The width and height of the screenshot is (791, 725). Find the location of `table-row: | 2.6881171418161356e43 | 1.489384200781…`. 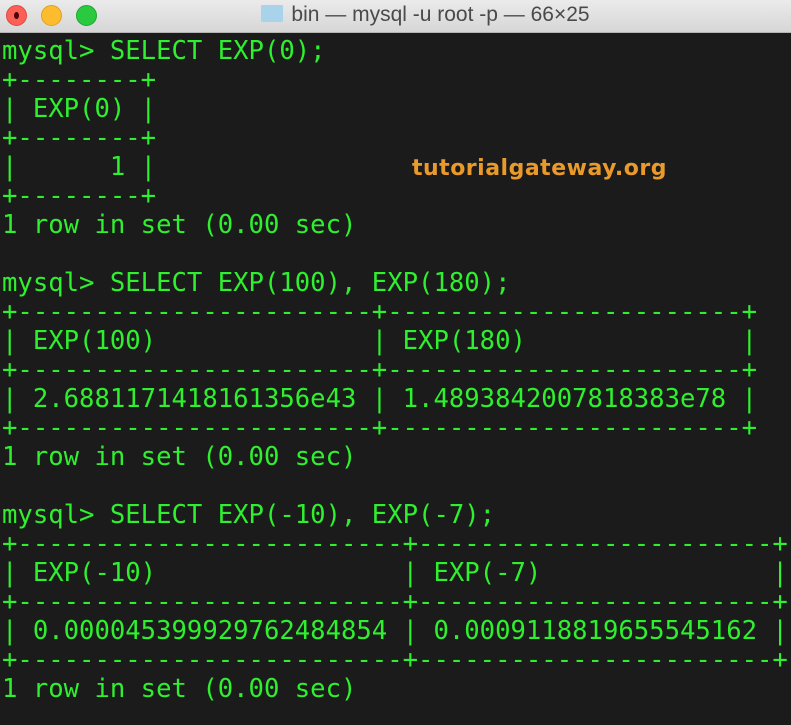

table-row: | 2.6881171418161356e43 | 1.489384200781… is located at coordinates (380, 399).